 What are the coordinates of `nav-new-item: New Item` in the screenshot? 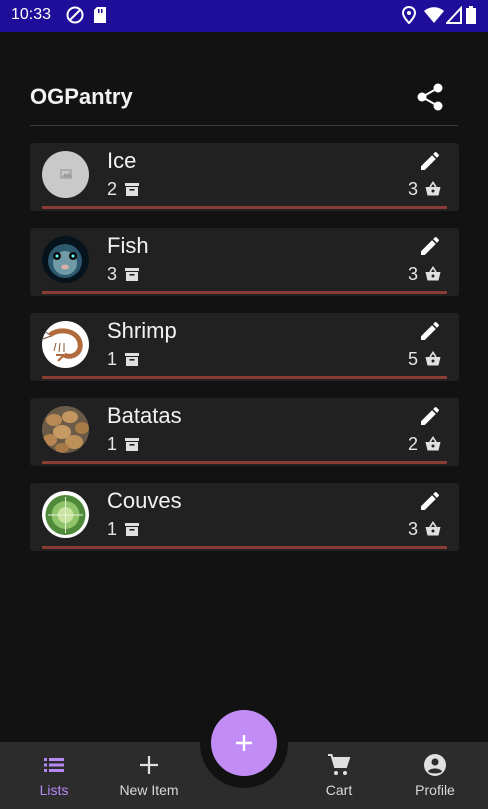 It's located at (149, 773).